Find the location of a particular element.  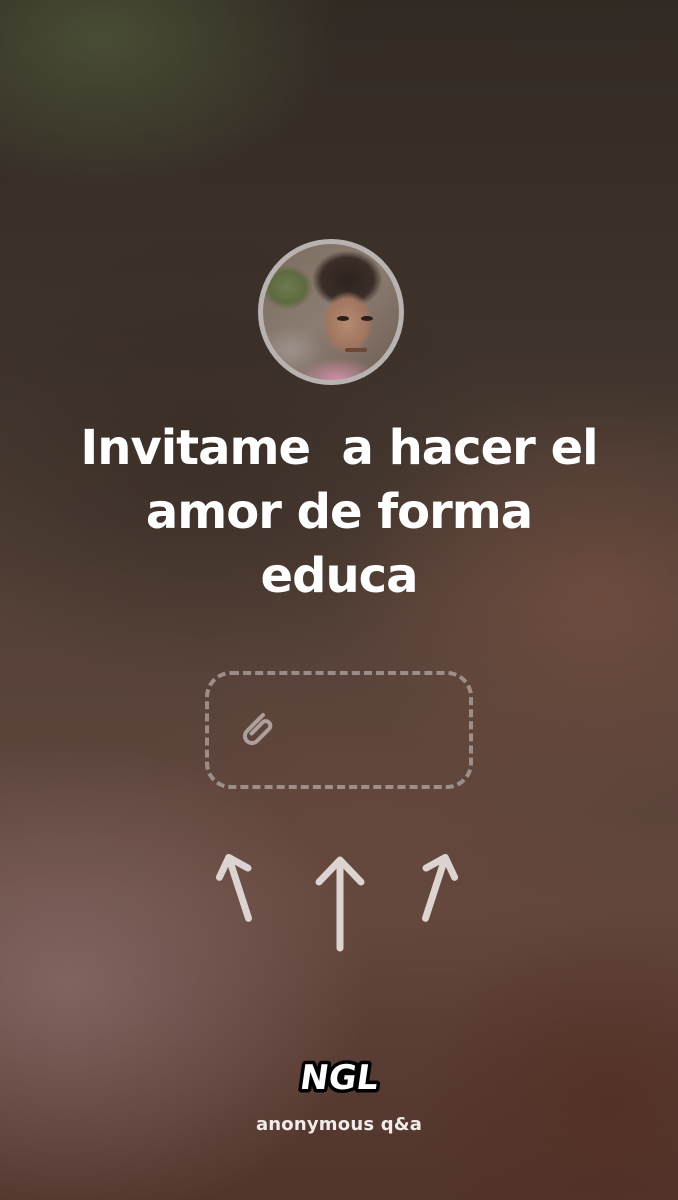

upload-arrows is located at coordinates (340, 900).